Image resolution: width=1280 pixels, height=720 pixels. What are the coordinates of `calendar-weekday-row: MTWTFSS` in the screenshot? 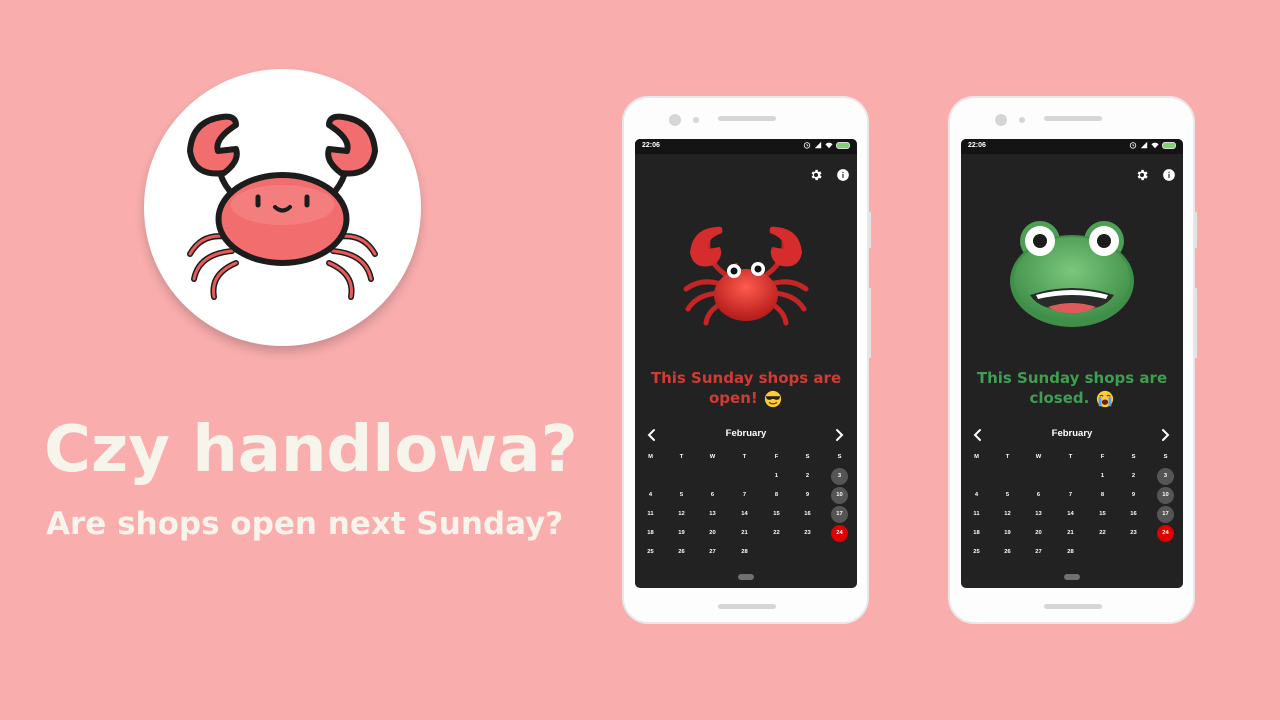 It's located at (746, 458).